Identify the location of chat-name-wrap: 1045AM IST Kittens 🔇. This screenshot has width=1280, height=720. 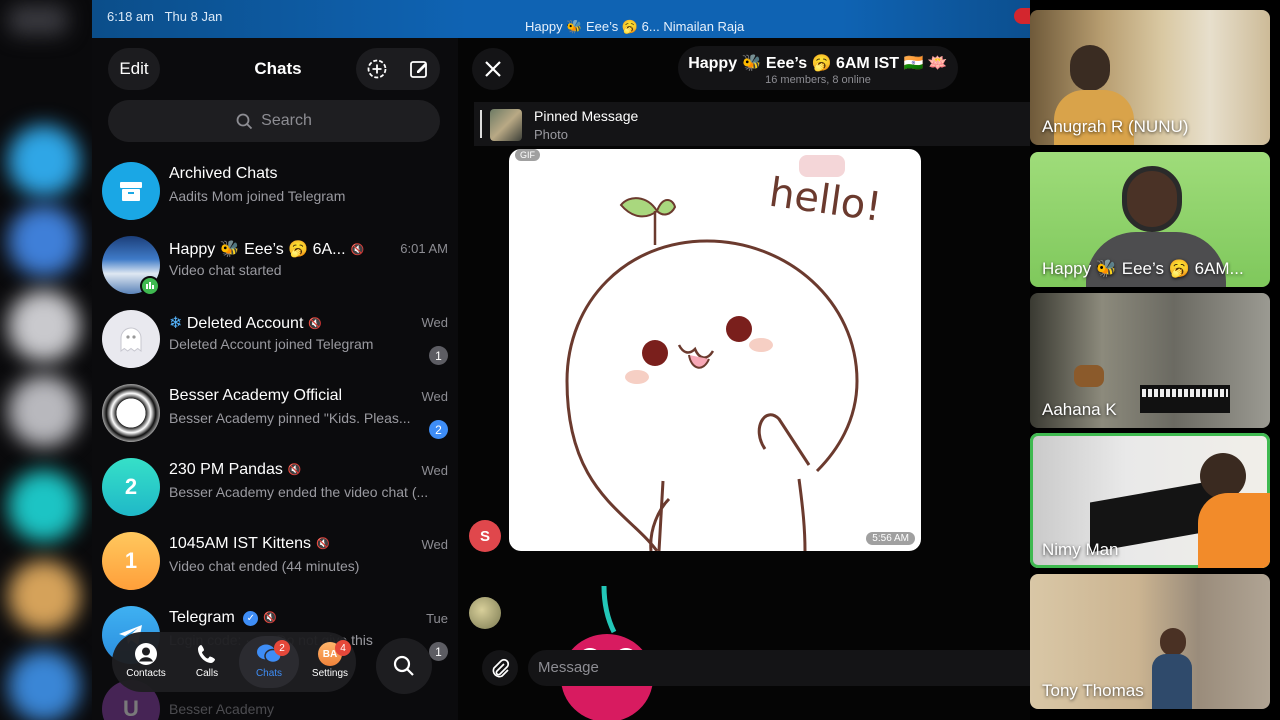
(249, 544).